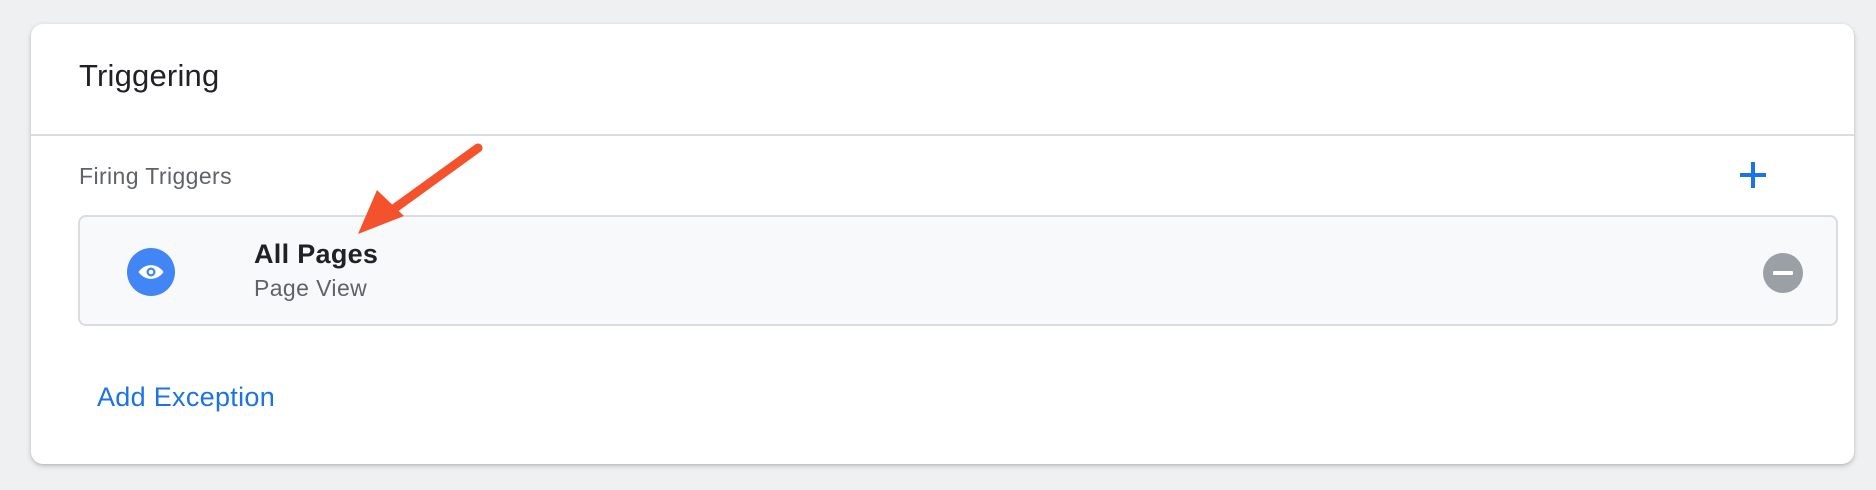  I want to click on remove-trigger-button, so click(1783, 273).